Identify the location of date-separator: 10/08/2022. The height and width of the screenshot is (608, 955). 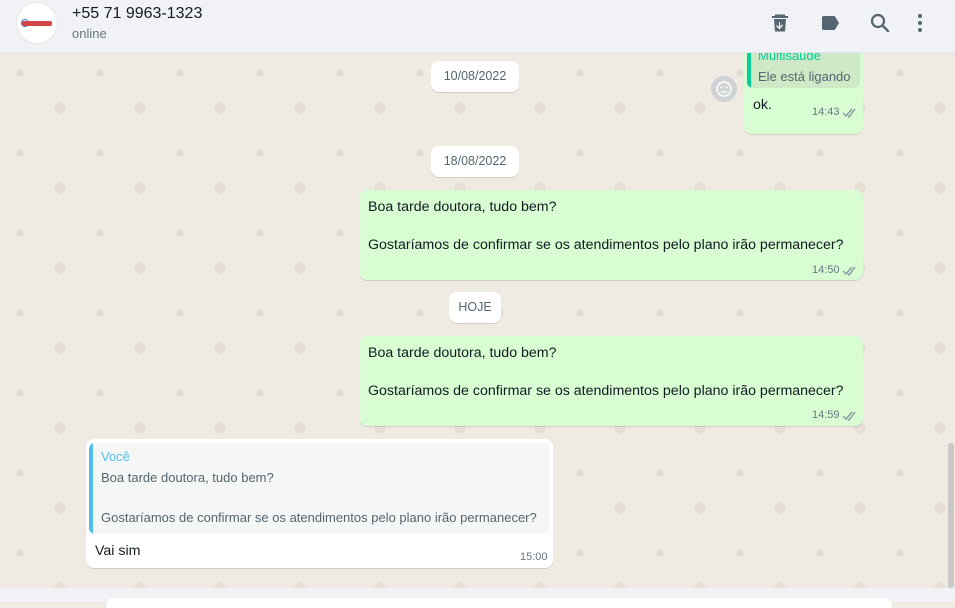
(475, 76).